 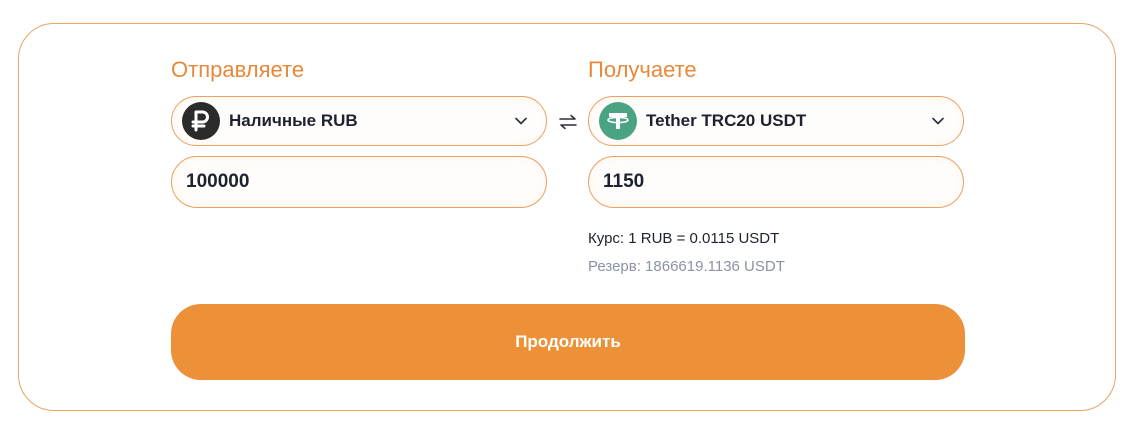 I want to click on send-title: Отправляете, so click(x=238, y=69).